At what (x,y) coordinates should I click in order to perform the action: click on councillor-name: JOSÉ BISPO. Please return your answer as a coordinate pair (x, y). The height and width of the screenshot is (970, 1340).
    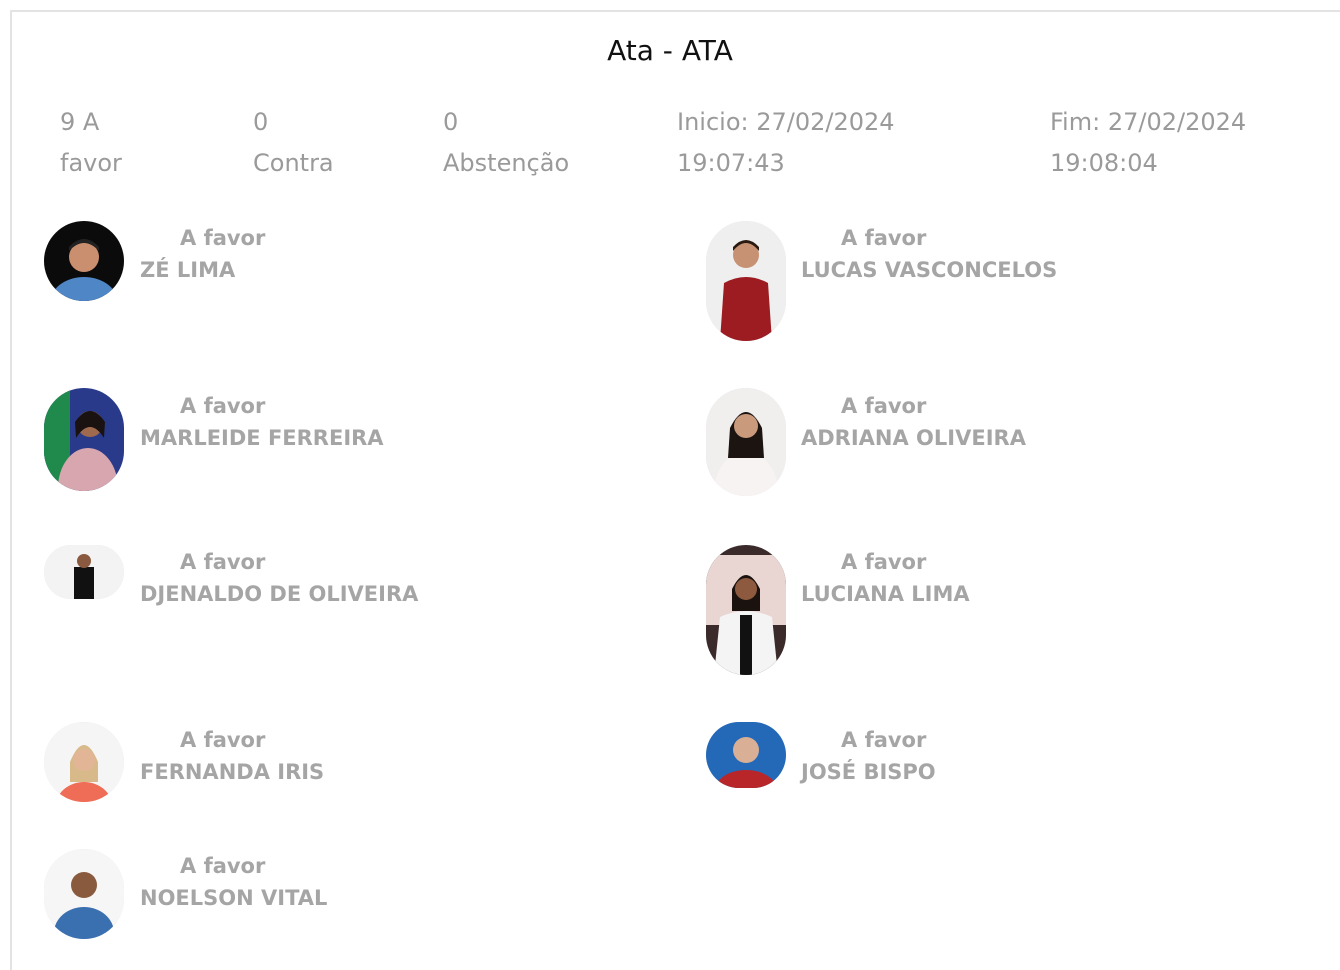
    Looking at the image, I should click on (868, 772).